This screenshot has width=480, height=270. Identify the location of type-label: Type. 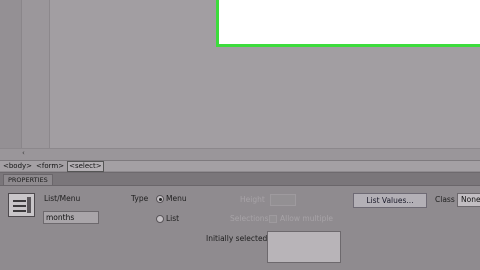
(140, 198).